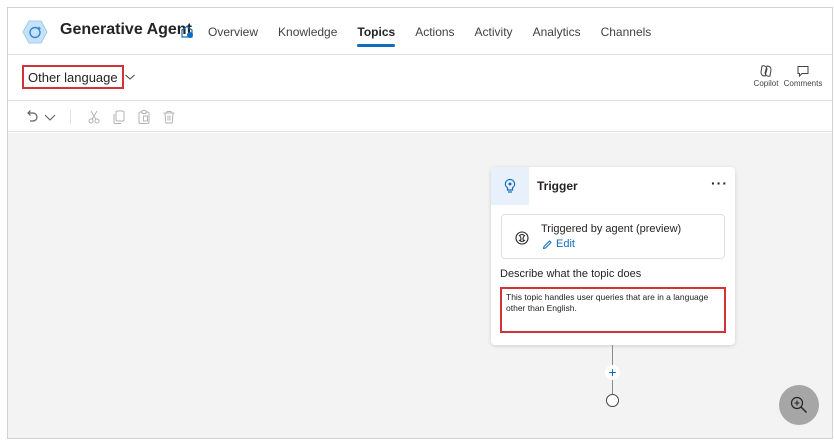  I want to click on tab-analytics: Analytics, so click(557, 31).